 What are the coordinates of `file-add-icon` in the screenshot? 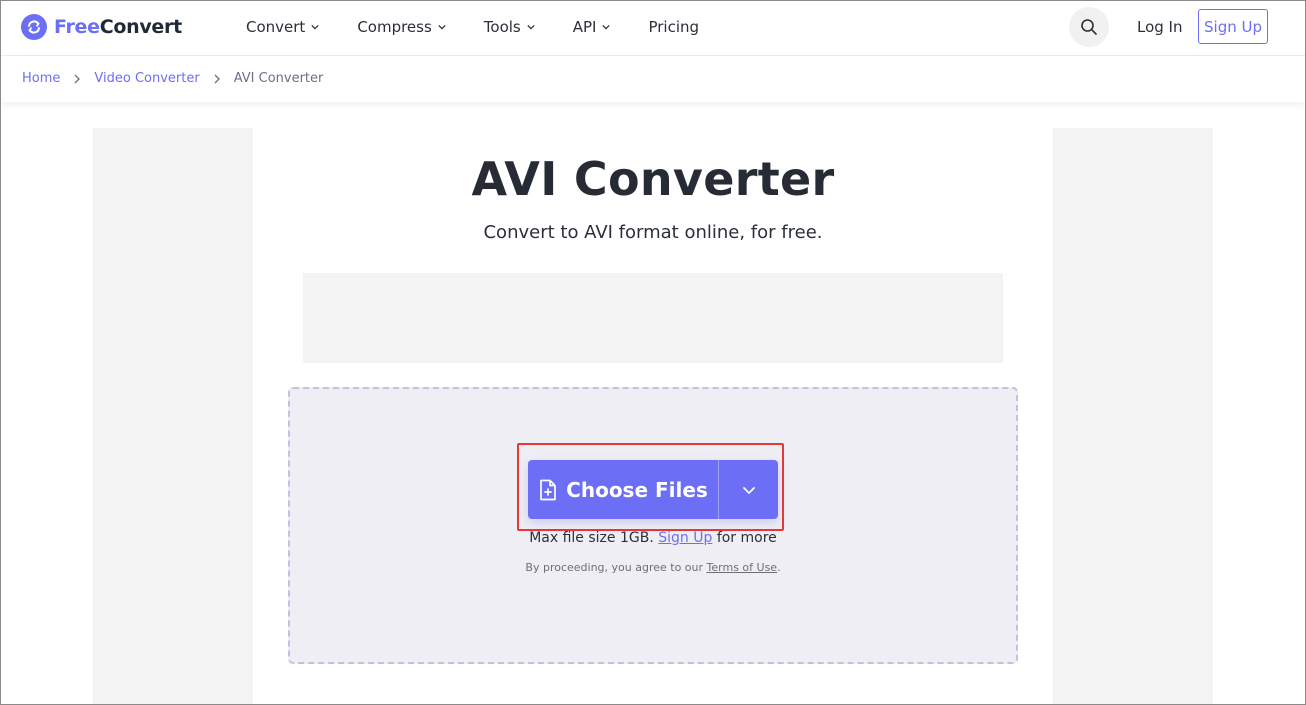 It's located at (548, 489).